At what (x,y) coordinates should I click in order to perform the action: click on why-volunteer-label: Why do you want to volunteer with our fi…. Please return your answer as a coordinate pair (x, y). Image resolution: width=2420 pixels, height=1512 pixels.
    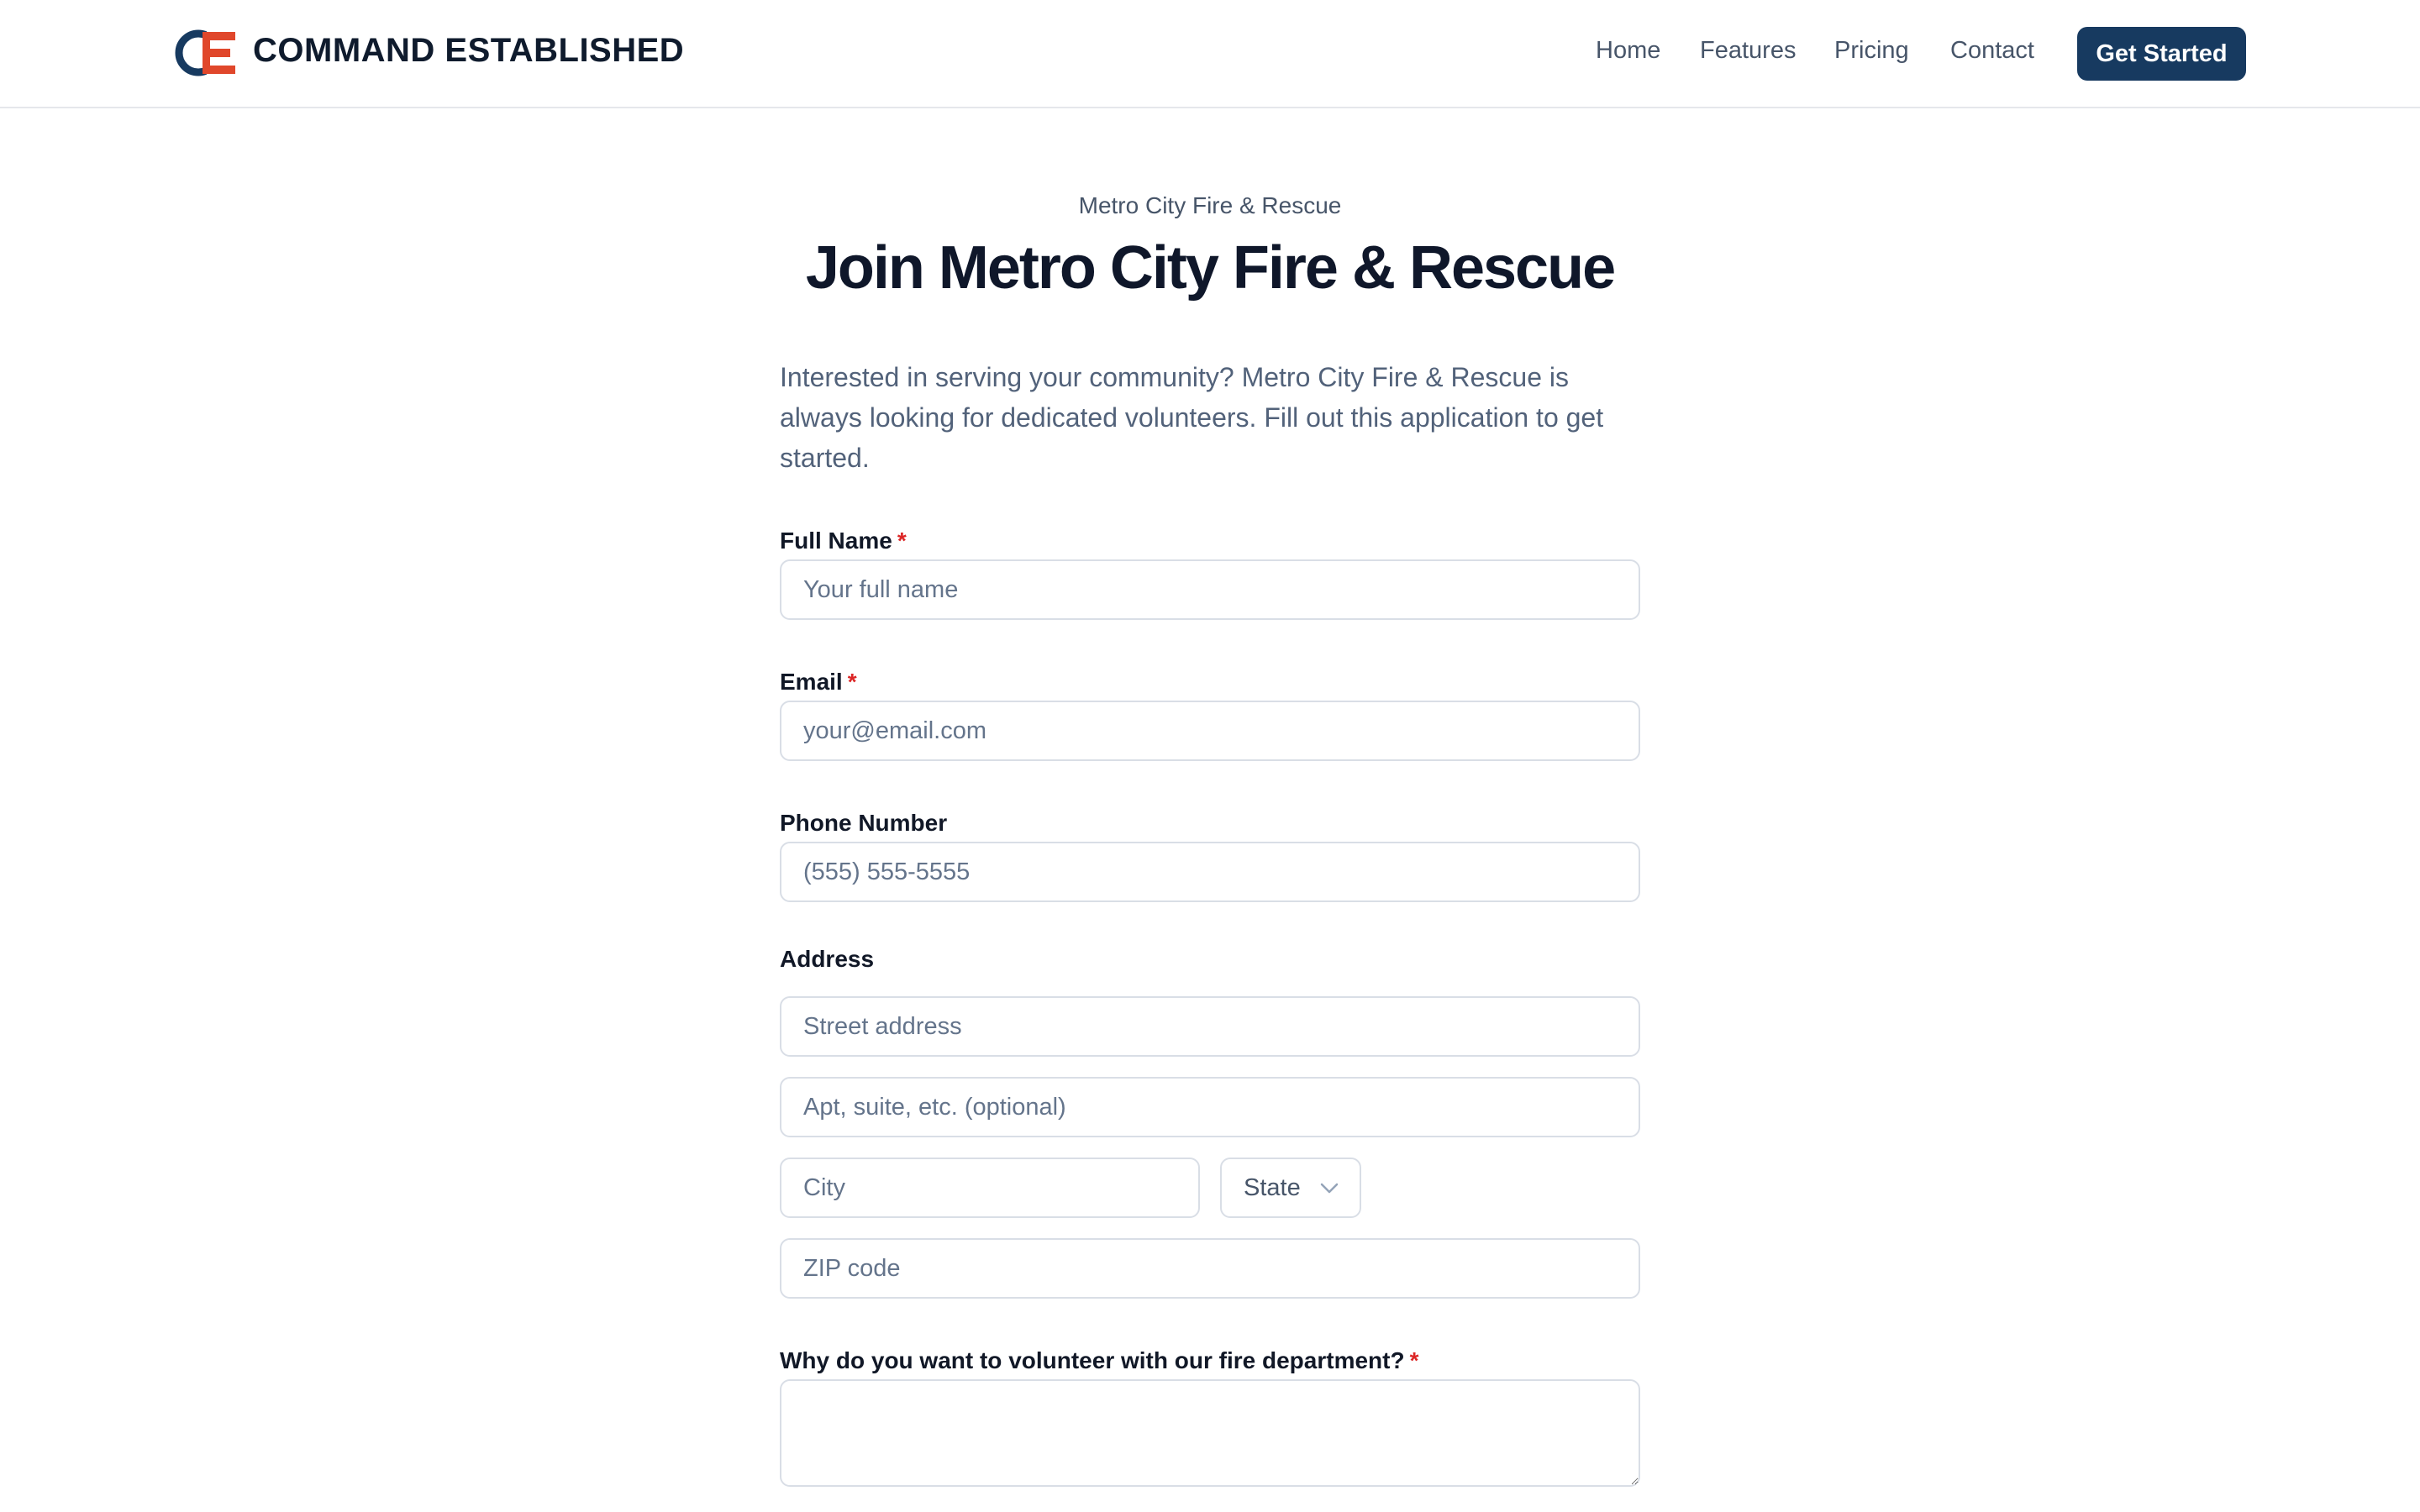
    Looking at the image, I should click on (1099, 1360).